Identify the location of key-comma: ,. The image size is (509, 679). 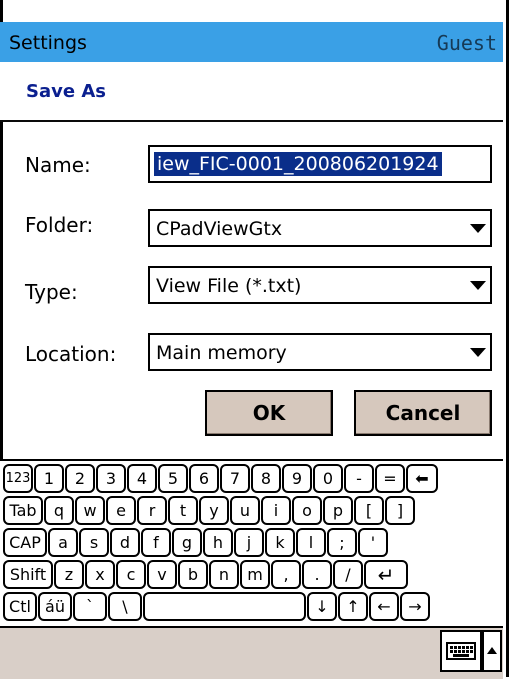
(286, 574).